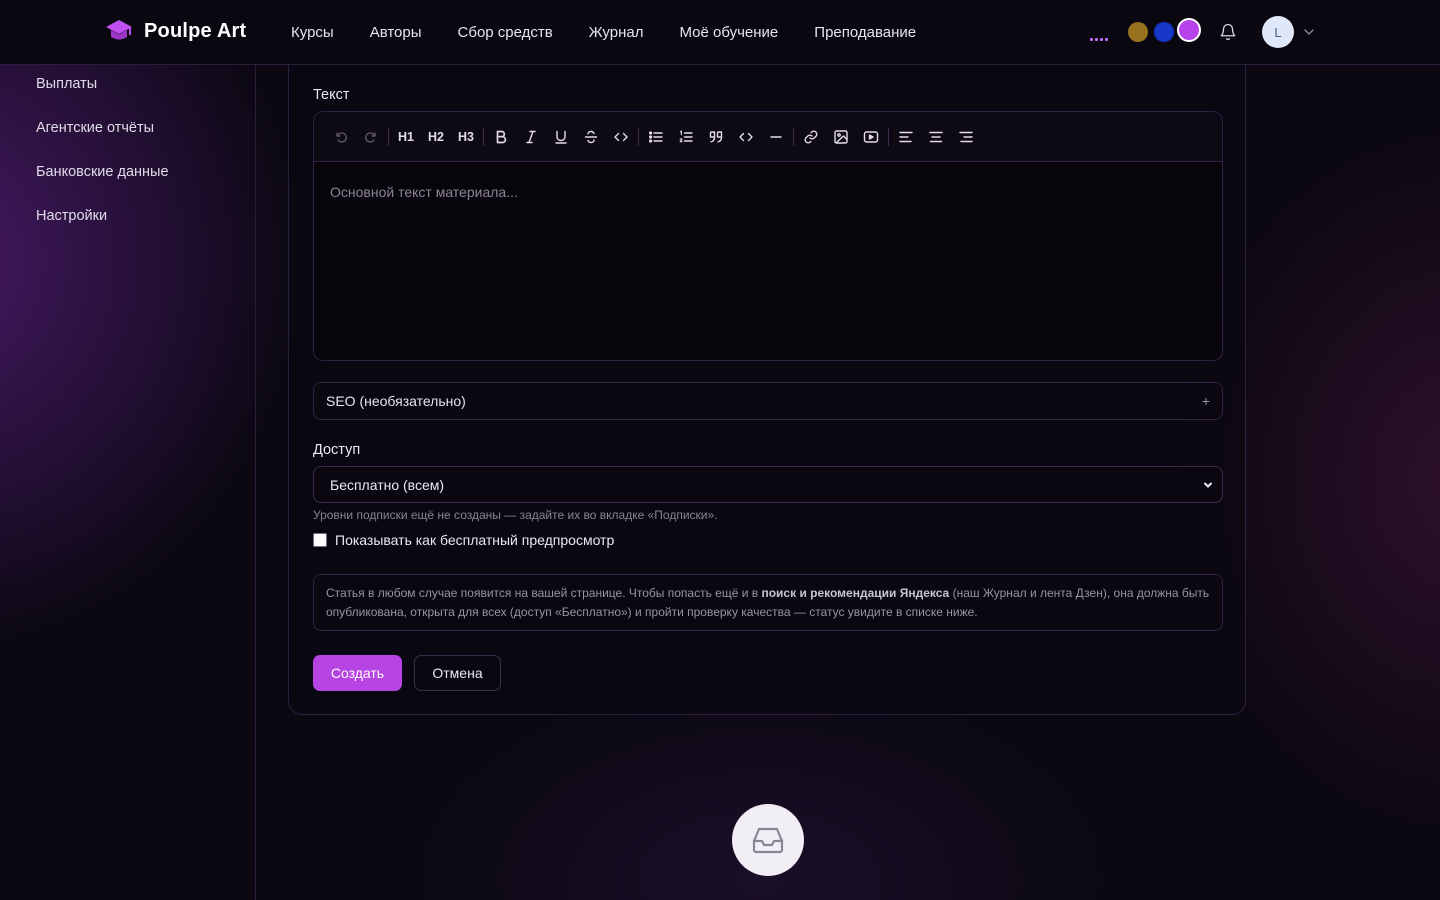 This screenshot has height=900, width=1440. Describe the element at coordinates (396, 401) in the screenshot. I see `seo-accordion-label: SEO (необязательно)` at that location.